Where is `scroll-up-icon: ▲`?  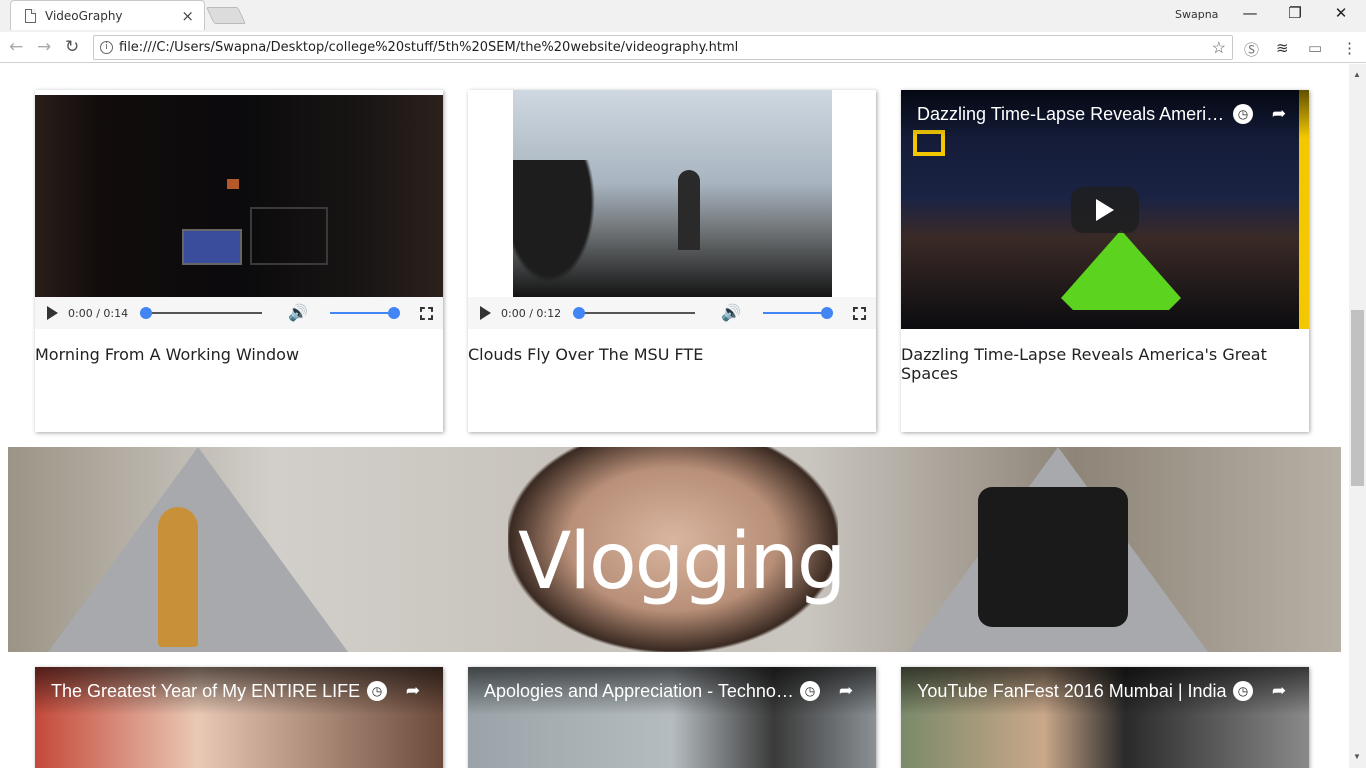
scroll-up-icon: ▲ is located at coordinates (1357, 74).